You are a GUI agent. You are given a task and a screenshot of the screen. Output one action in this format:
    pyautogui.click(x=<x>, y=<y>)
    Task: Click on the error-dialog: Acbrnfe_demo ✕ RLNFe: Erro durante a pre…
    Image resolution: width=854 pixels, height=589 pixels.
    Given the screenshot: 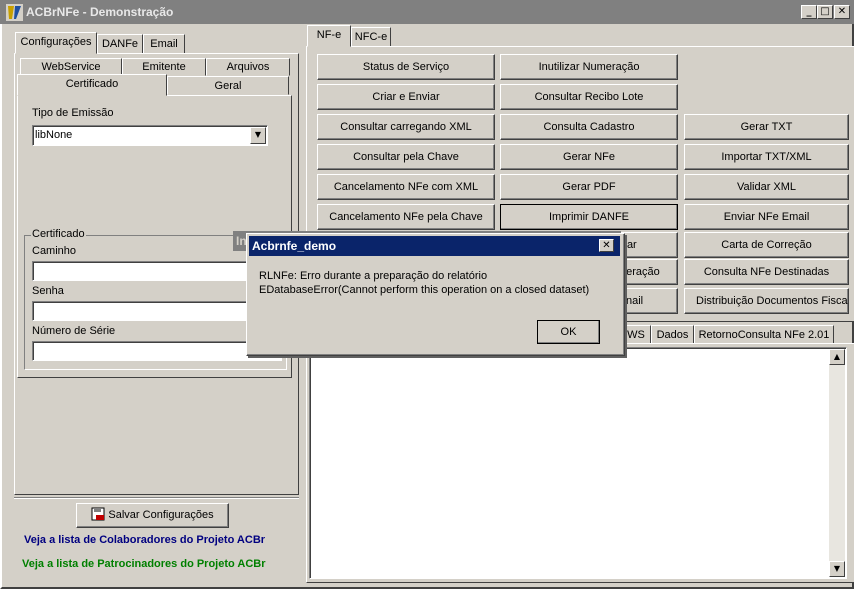 What is the action you would take?
    pyautogui.click(x=435, y=294)
    